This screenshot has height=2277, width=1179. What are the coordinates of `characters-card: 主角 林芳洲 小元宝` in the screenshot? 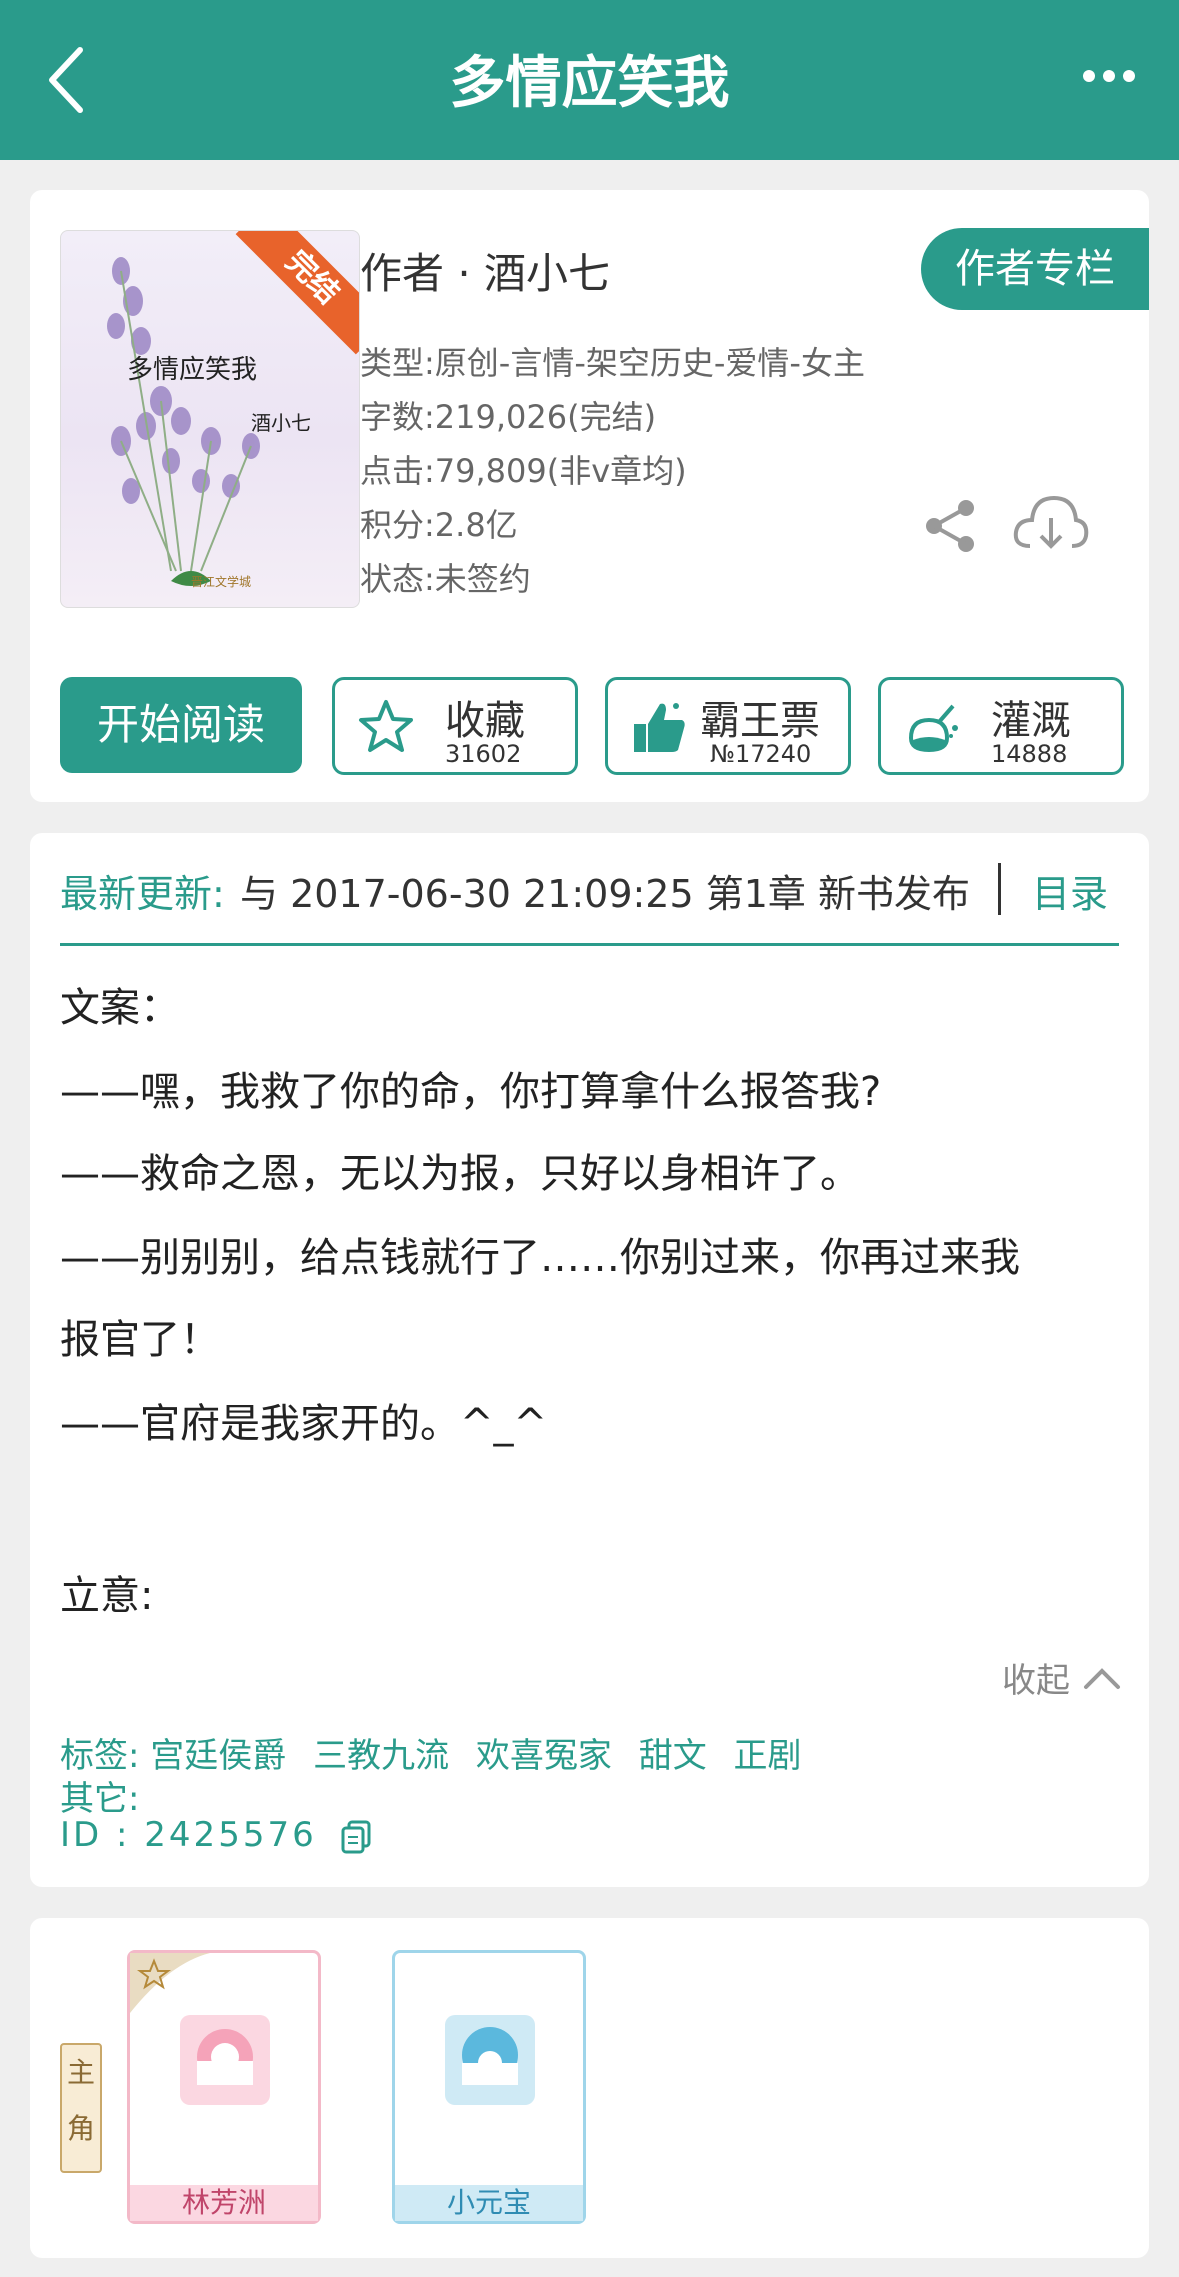 It's located at (589, 2088).